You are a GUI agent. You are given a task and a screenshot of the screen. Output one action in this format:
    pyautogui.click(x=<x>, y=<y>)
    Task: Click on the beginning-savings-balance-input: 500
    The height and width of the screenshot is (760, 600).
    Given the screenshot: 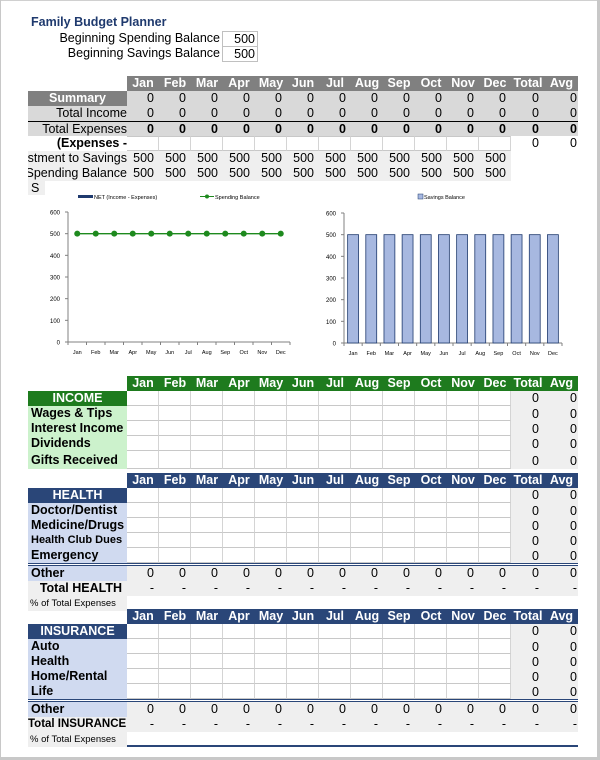 What is the action you would take?
    pyautogui.click(x=240, y=54)
    